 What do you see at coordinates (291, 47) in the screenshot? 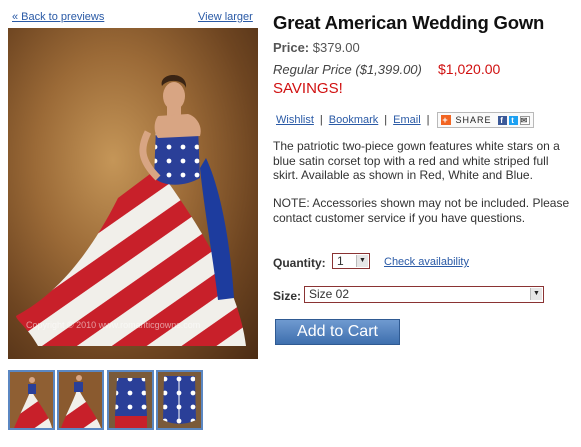
I see `price-label: Price:` at bounding box center [291, 47].